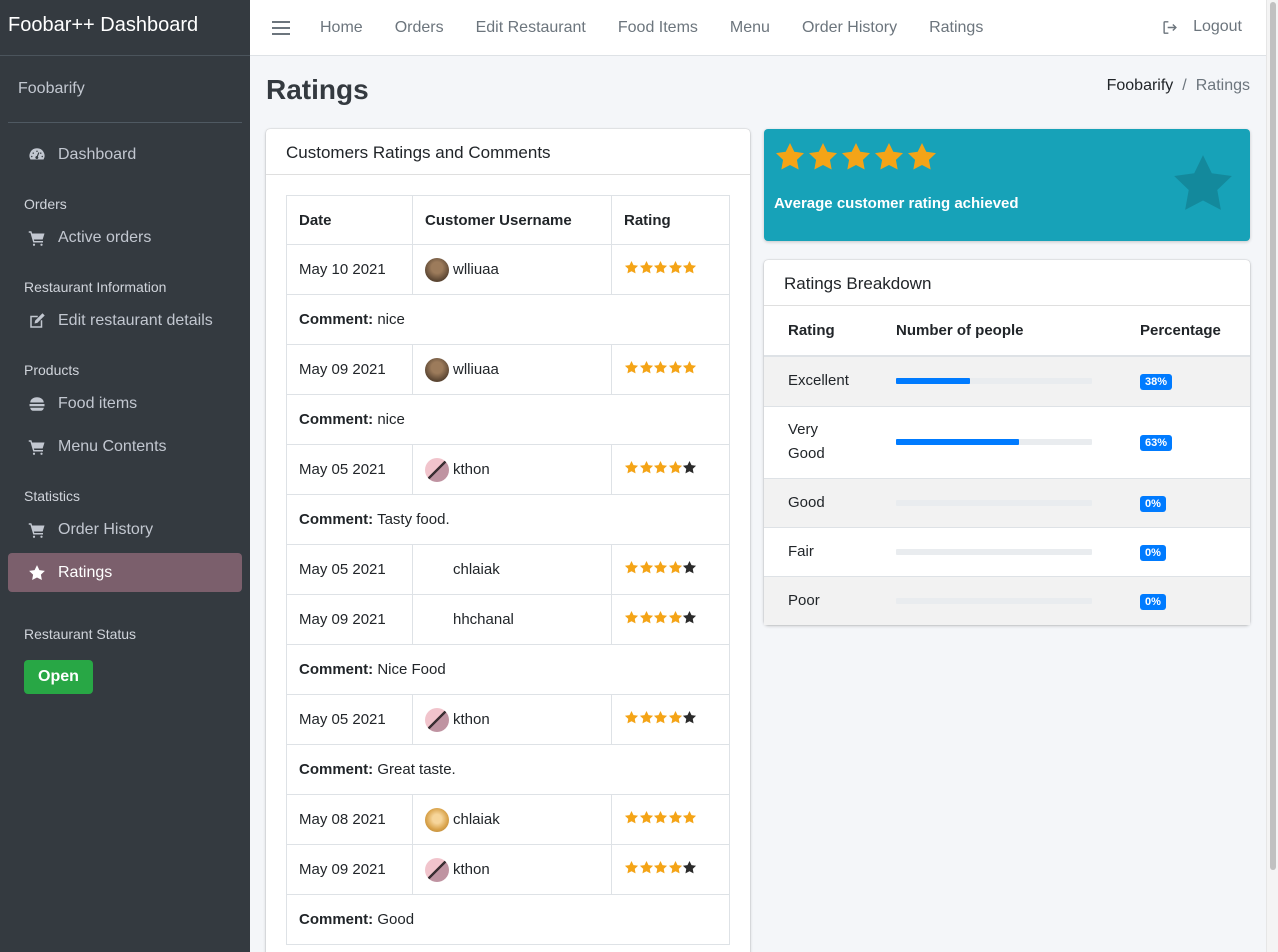  Describe the element at coordinates (1007, 185) in the screenshot. I see `average-rating-box: Average customer rating achieved` at that location.